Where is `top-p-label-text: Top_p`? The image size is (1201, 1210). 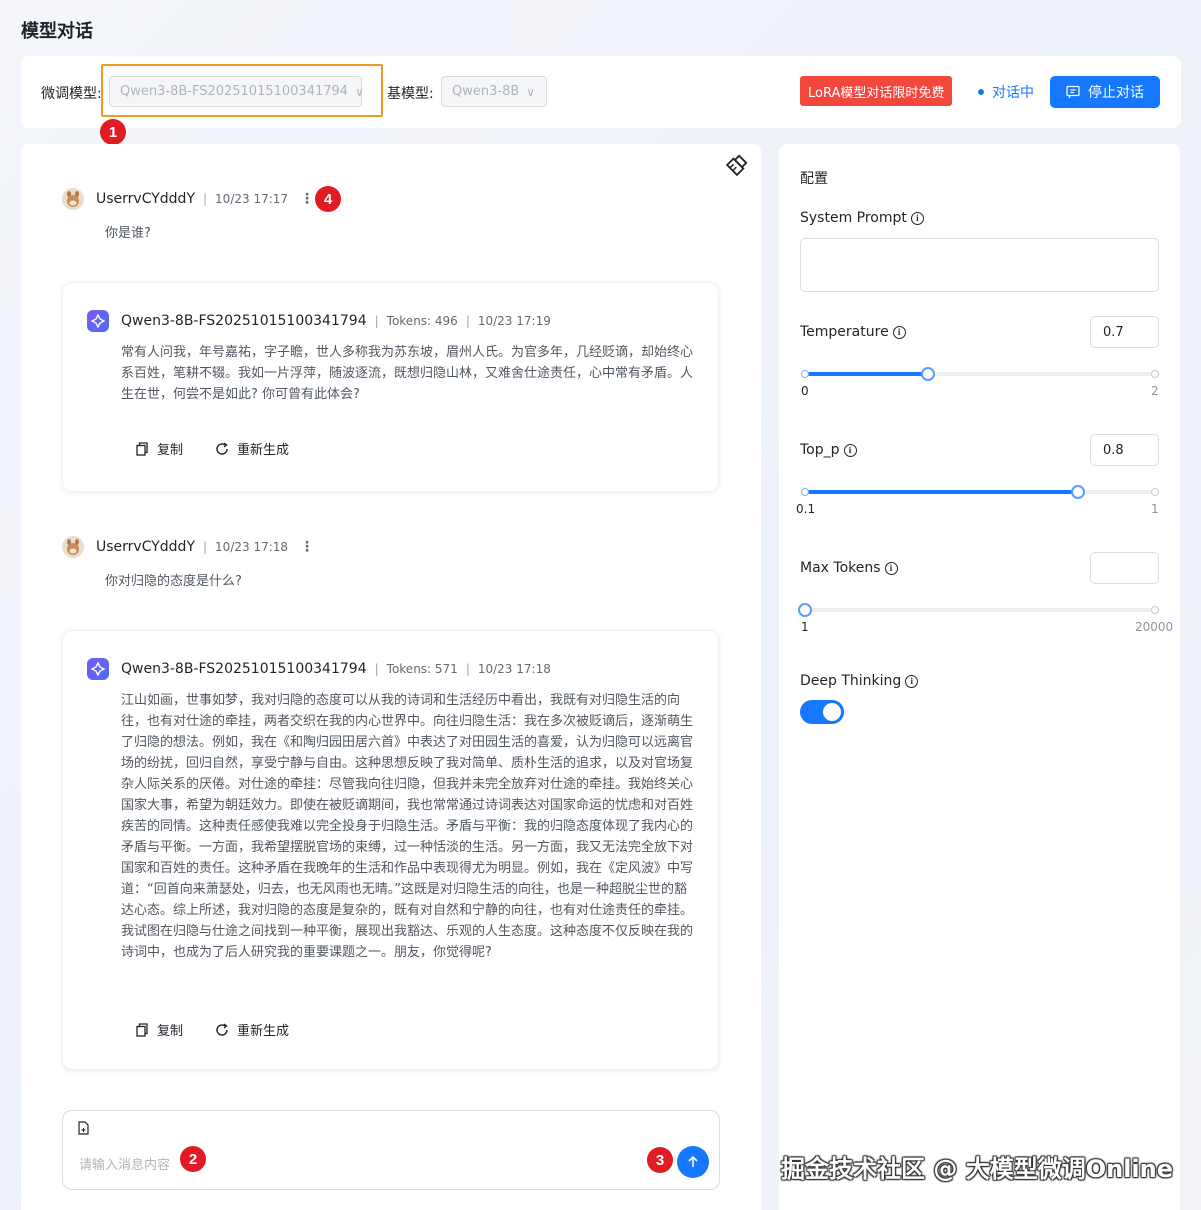 top-p-label-text: Top_p is located at coordinates (820, 450).